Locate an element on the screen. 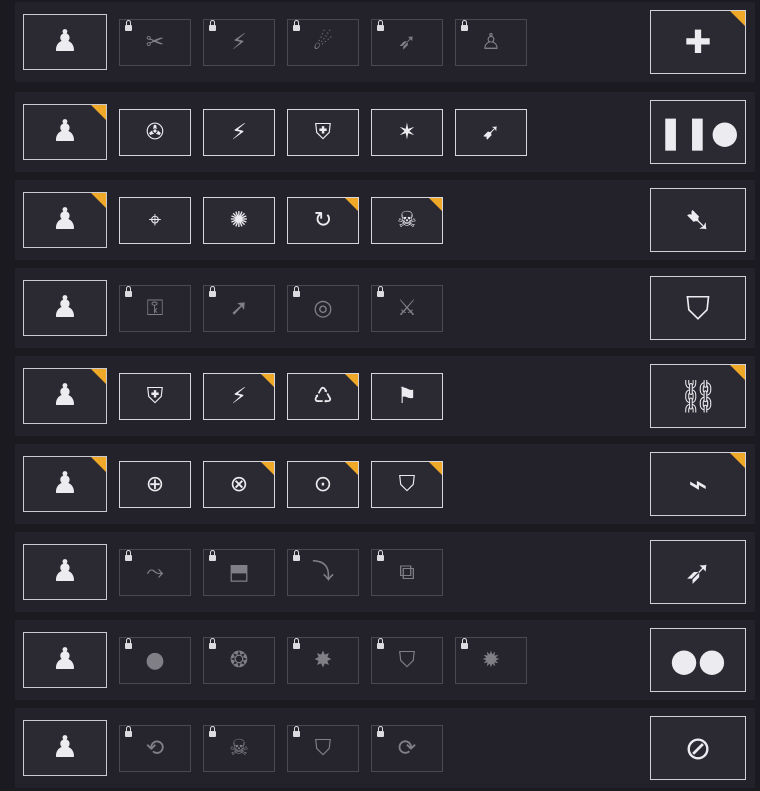  perk-row-assault: ♟ ⌖ ✺ ↻ ☠ ➷ is located at coordinates (385, 220).